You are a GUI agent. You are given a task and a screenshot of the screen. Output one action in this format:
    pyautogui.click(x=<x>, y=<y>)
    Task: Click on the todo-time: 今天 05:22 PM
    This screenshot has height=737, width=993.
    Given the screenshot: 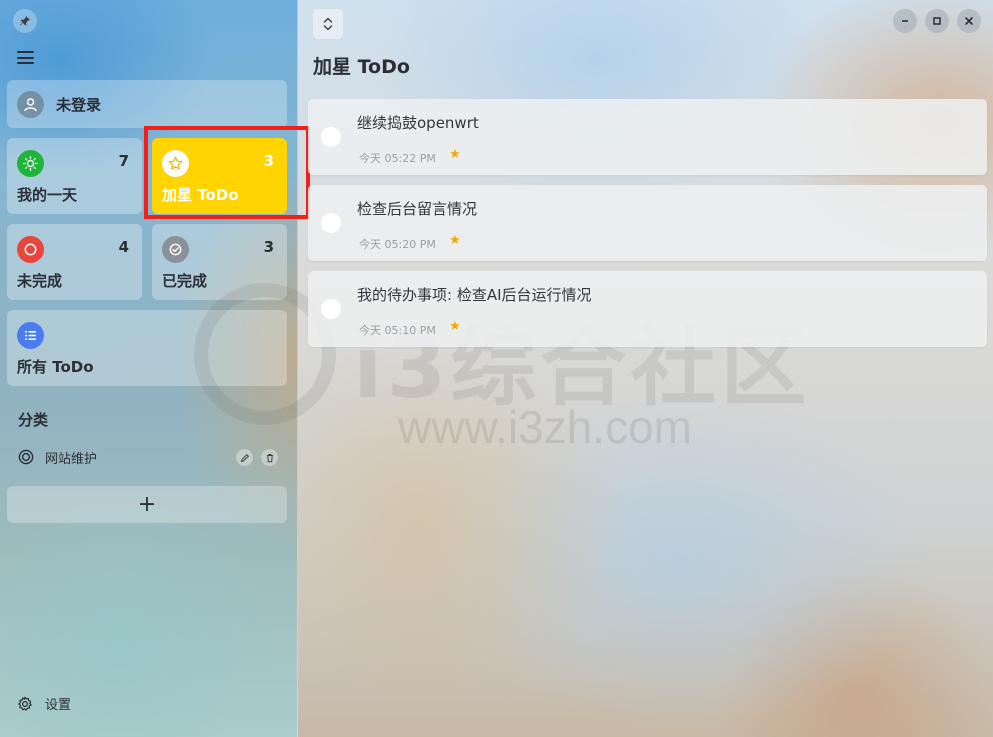 What is the action you would take?
    pyautogui.click(x=397, y=158)
    